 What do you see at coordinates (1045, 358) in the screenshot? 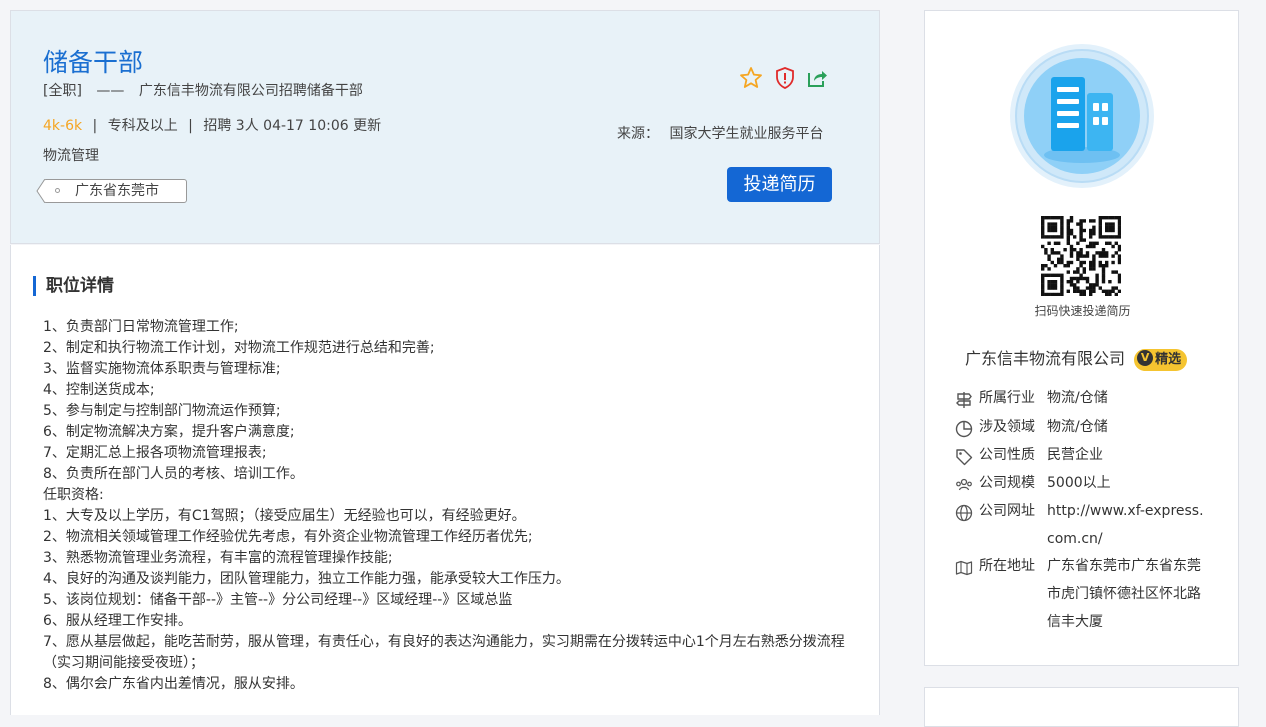
I see `company-name: 广东信丰物流有限公司` at bounding box center [1045, 358].